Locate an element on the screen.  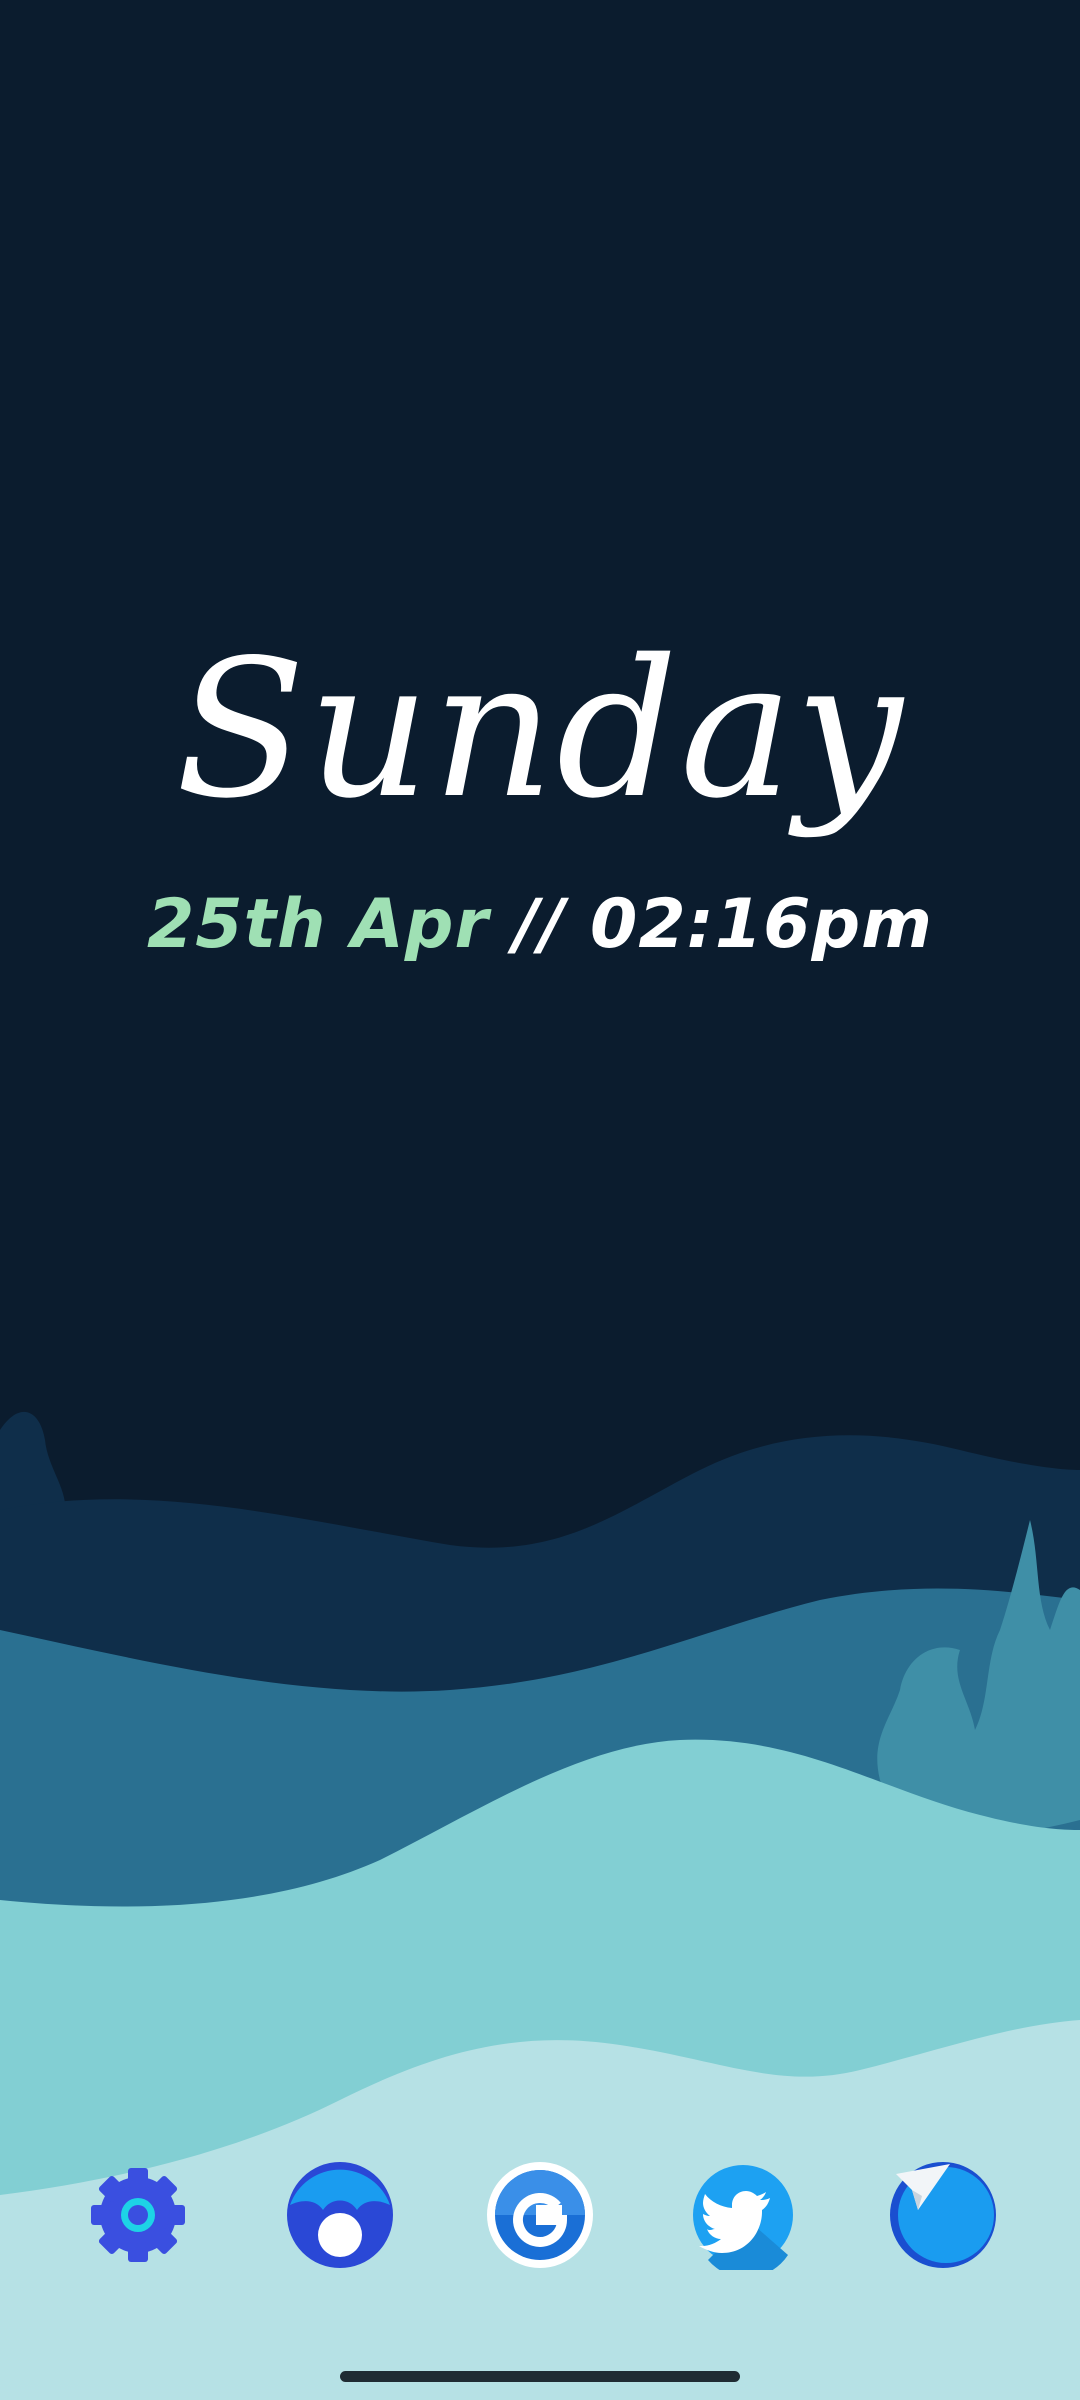
twitter-bird-icon is located at coordinates (743, 2217).